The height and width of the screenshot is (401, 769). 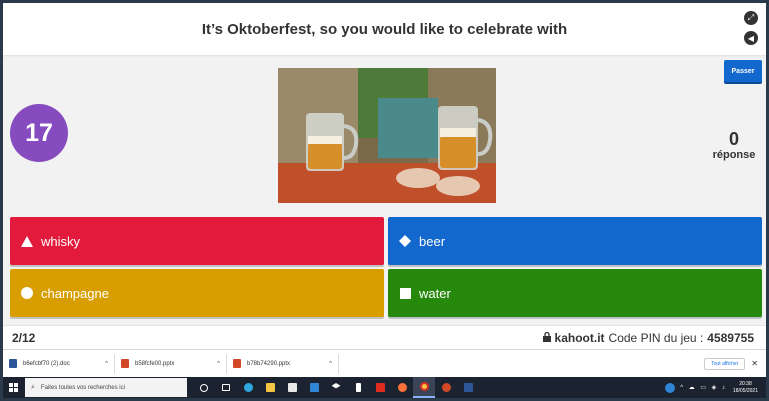 What do you see at coordinates (546, 338) in the screenshot?
I see `lock-icon` at bounding box center [546, 338].